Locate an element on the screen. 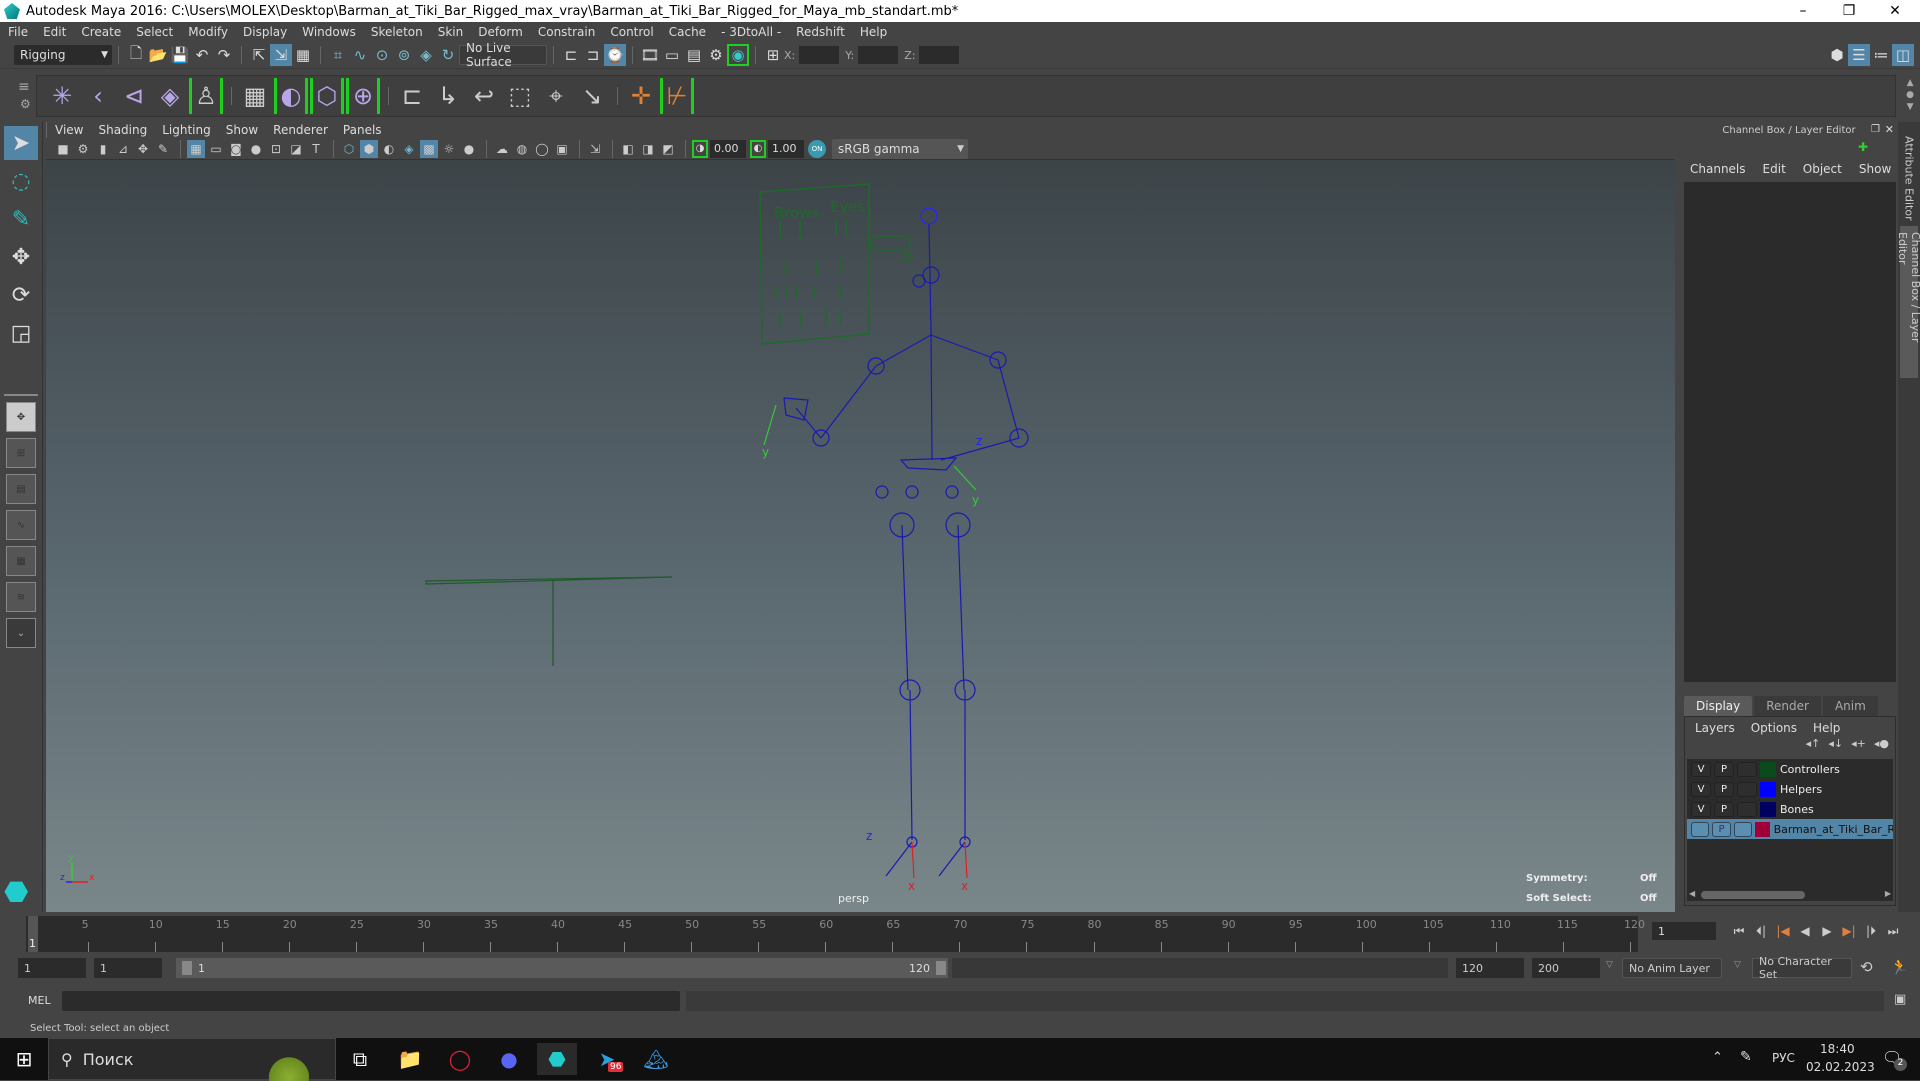  point-constraint-icon: ↳ is located at coordinates (448, 96).